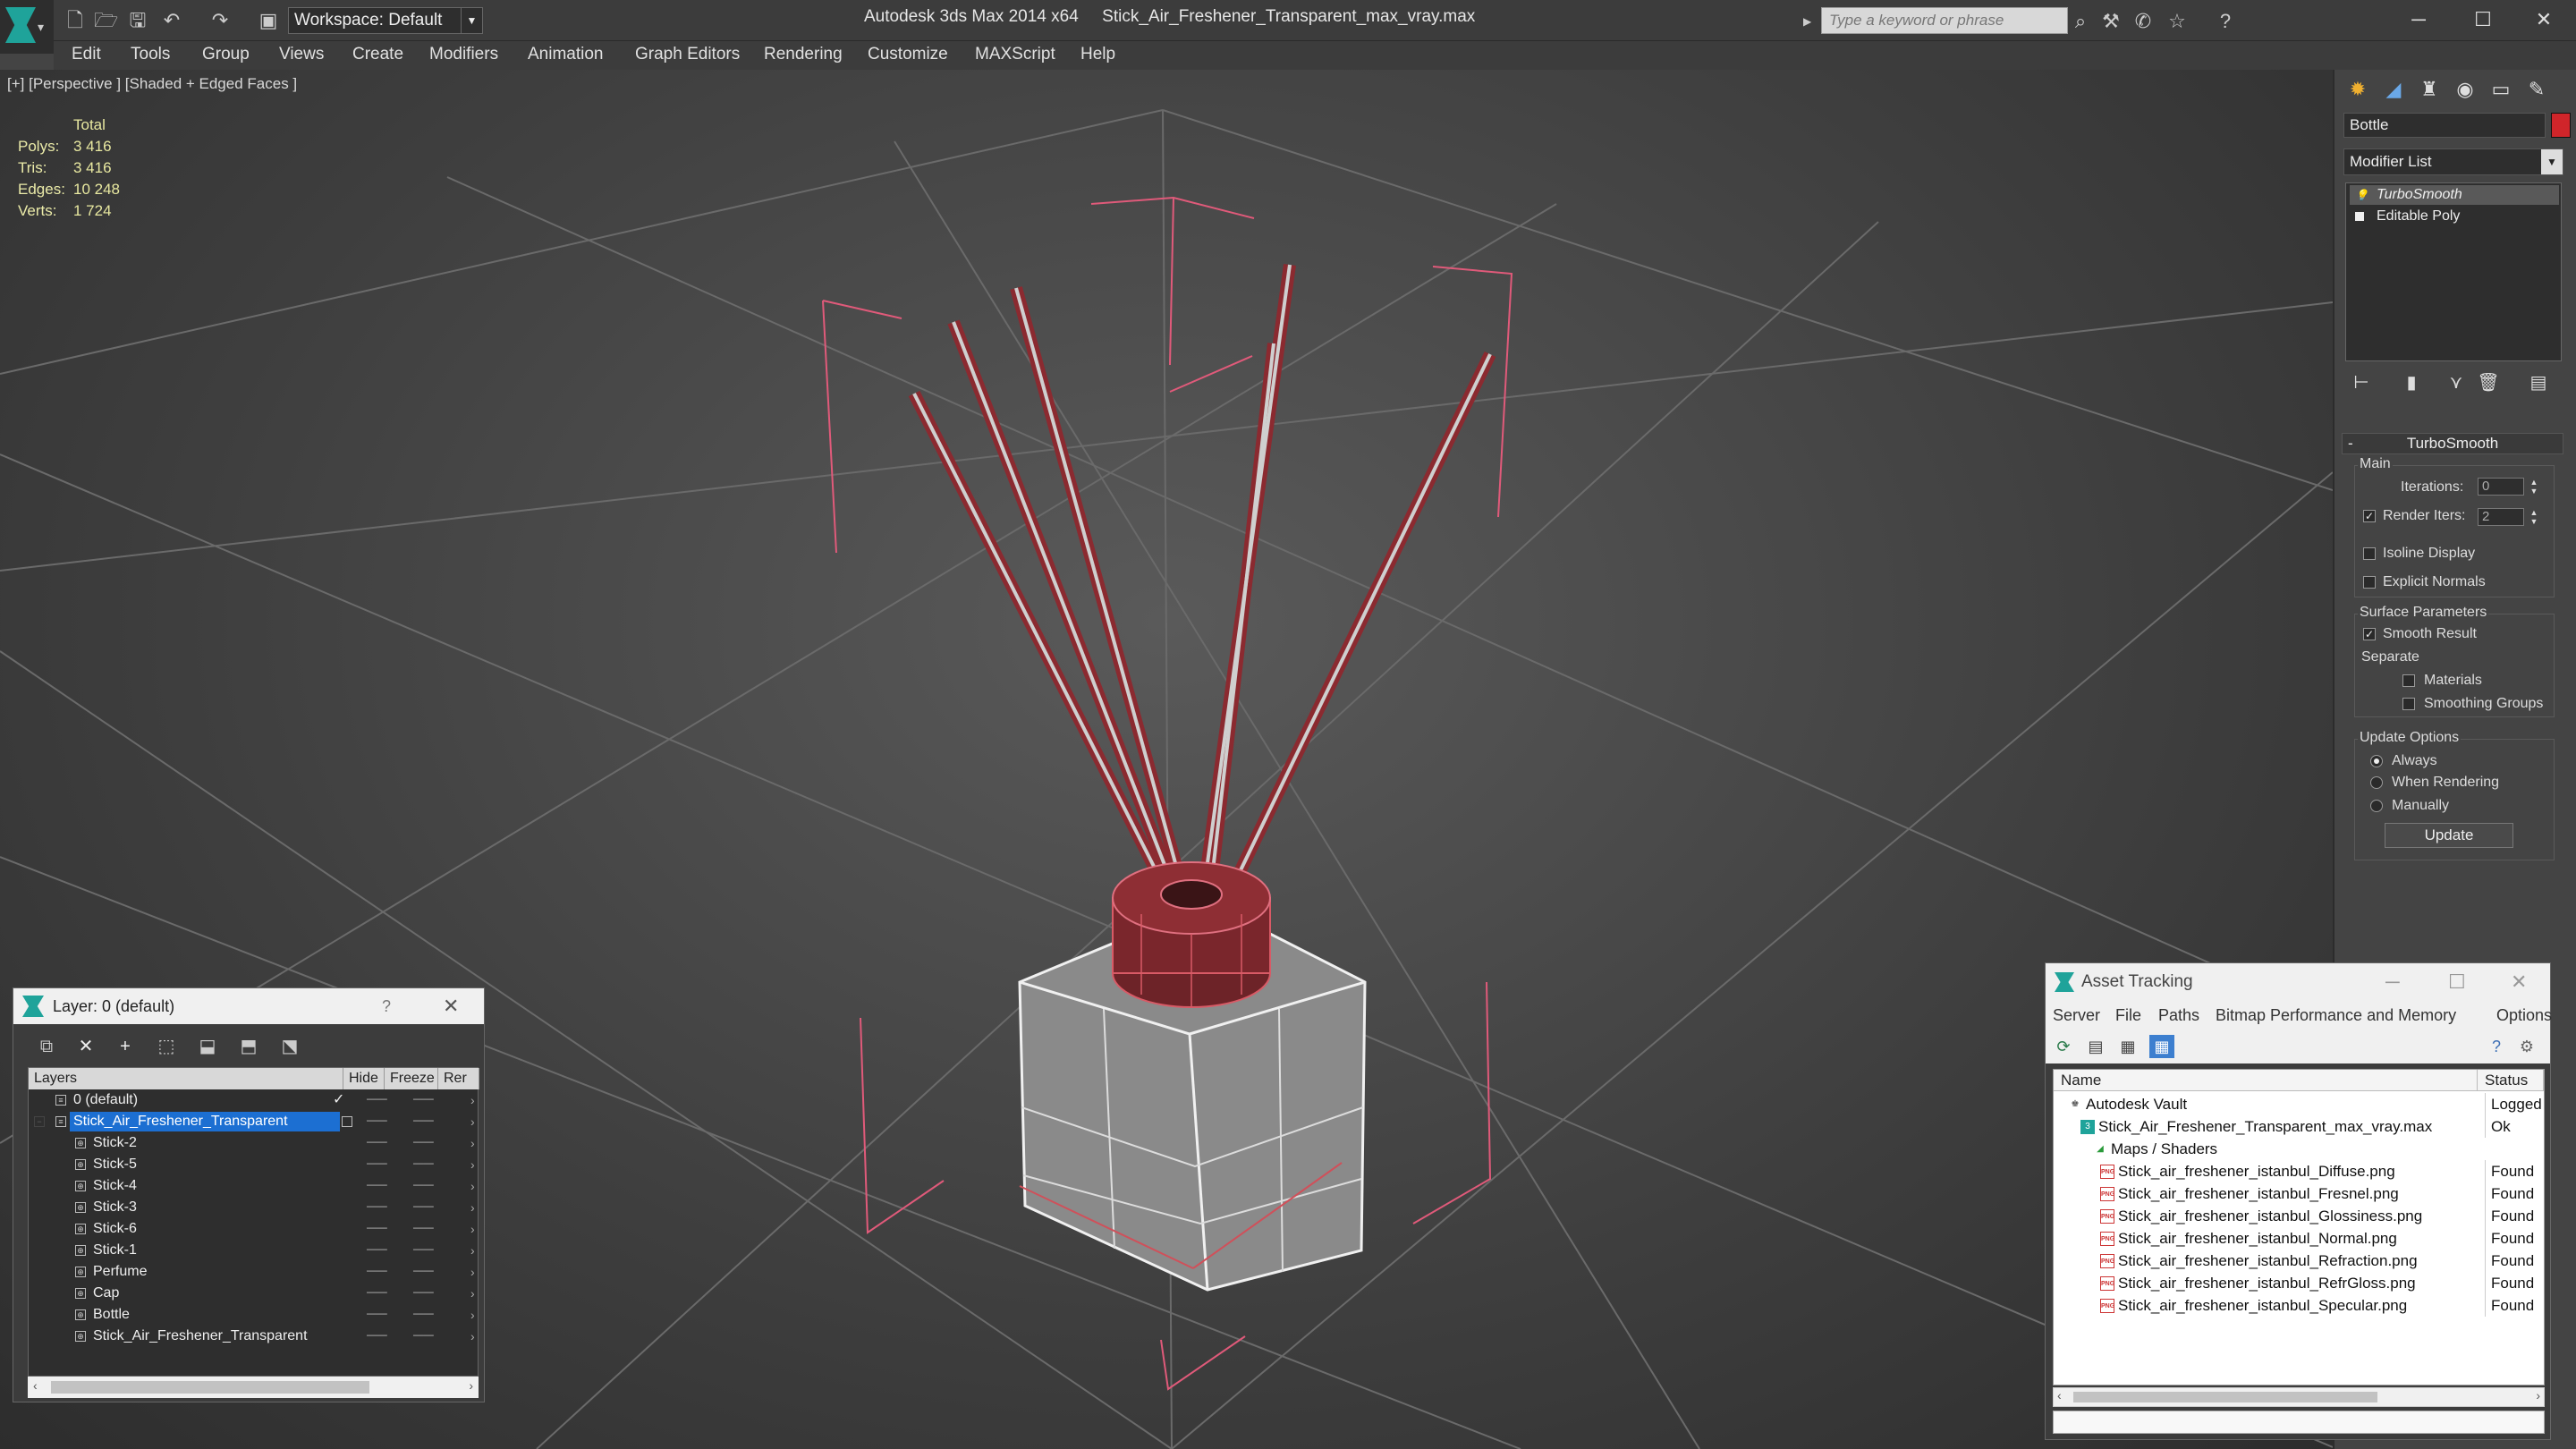 The image size is (2576, 1449). I want to click on menu-customize: Customize, so click(908, 54).